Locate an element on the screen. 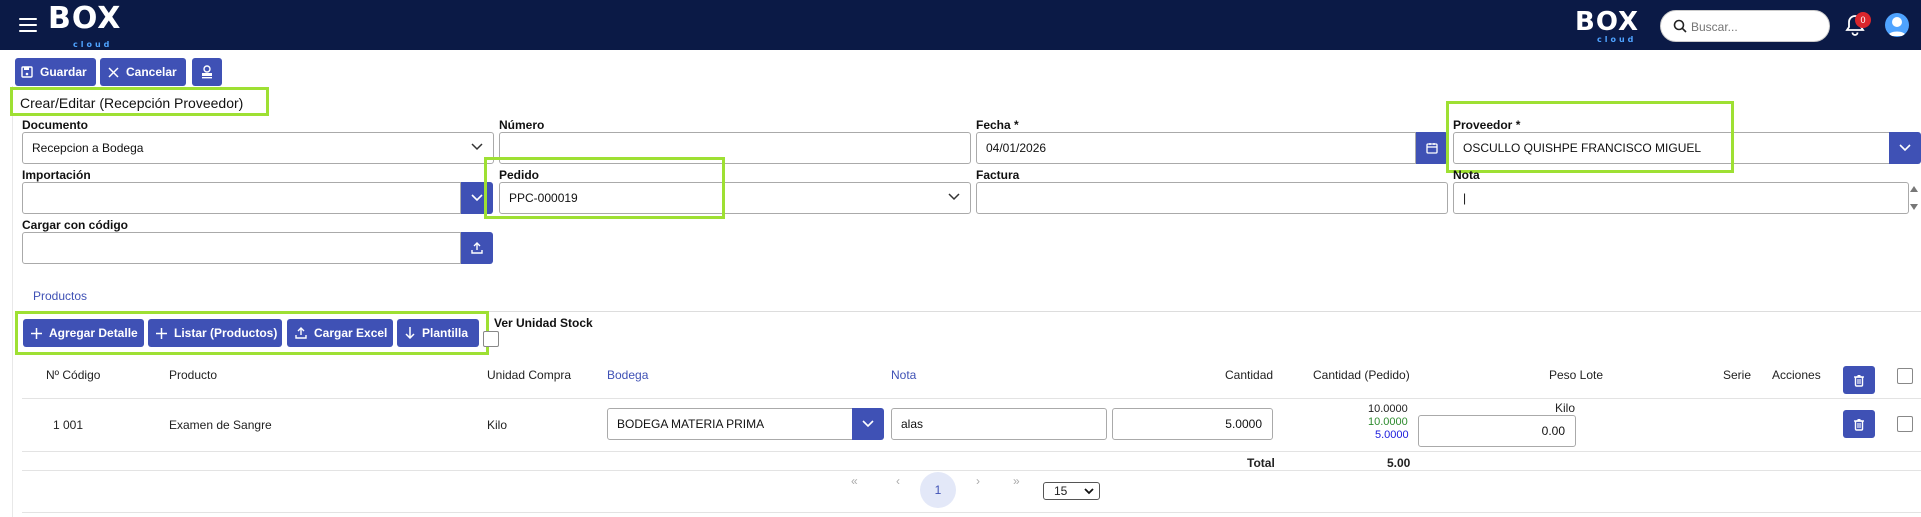 The height and width of the screenshot is (517, 1921). template-button: Plantilla is located at coordinates (438, 333).